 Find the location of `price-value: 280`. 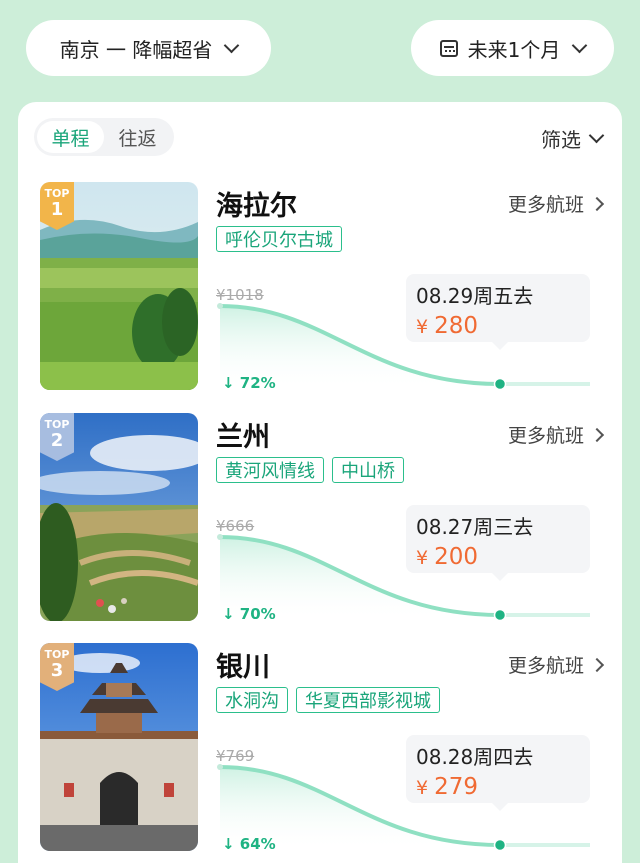

price-value: 280 is located at coordinates (456, 326).